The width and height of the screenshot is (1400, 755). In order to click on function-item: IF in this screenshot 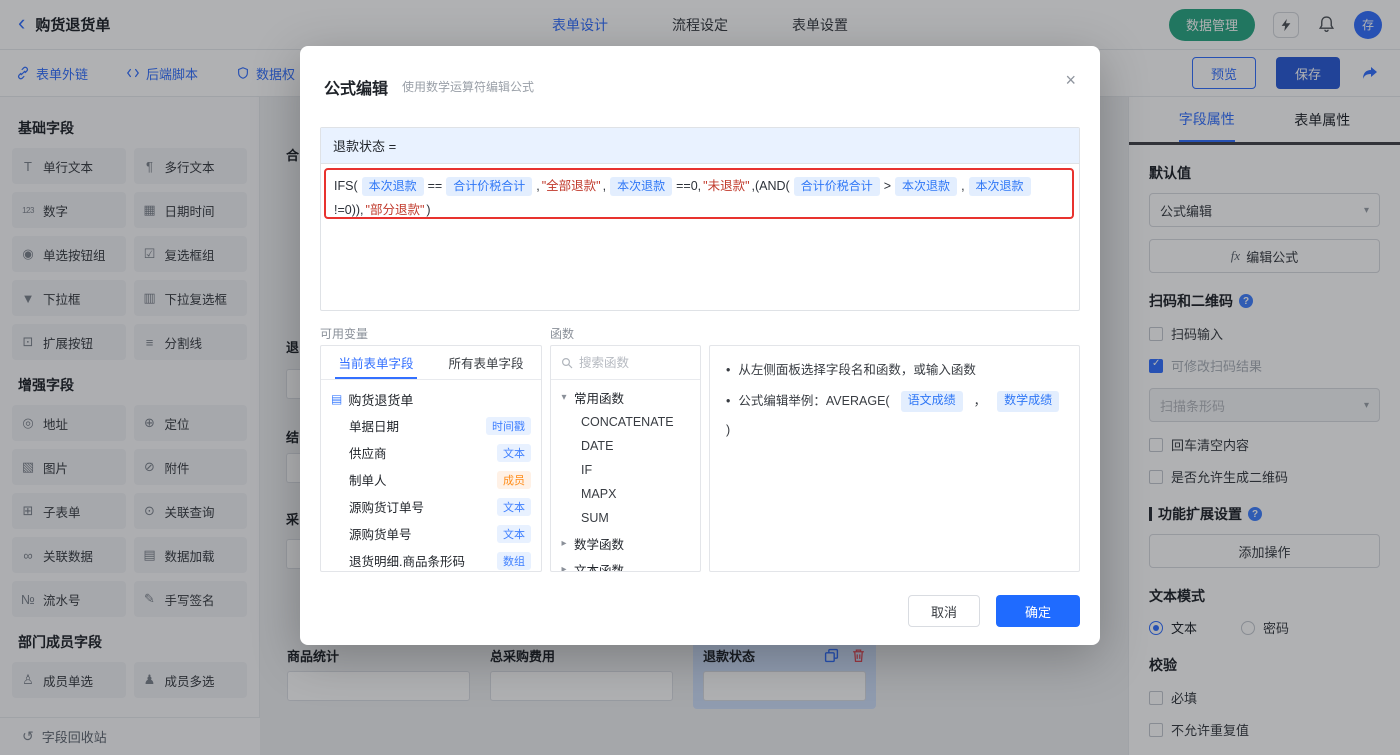, I will do `click(625, 470)`.